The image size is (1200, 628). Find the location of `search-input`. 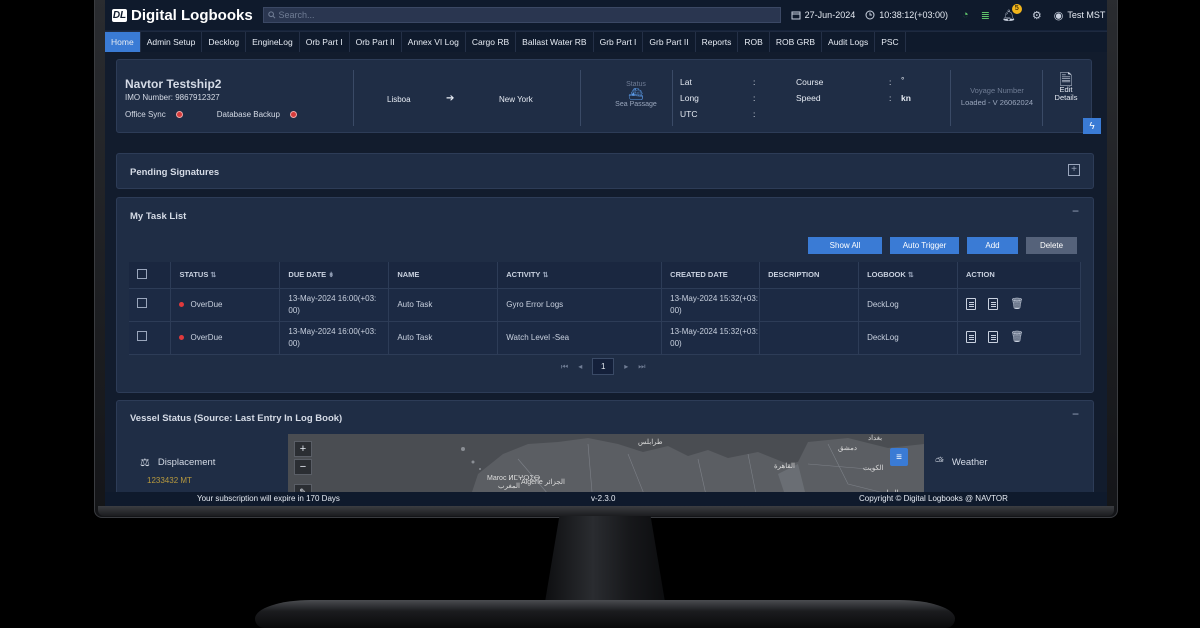

search-input is located at coordinates (529, 15).